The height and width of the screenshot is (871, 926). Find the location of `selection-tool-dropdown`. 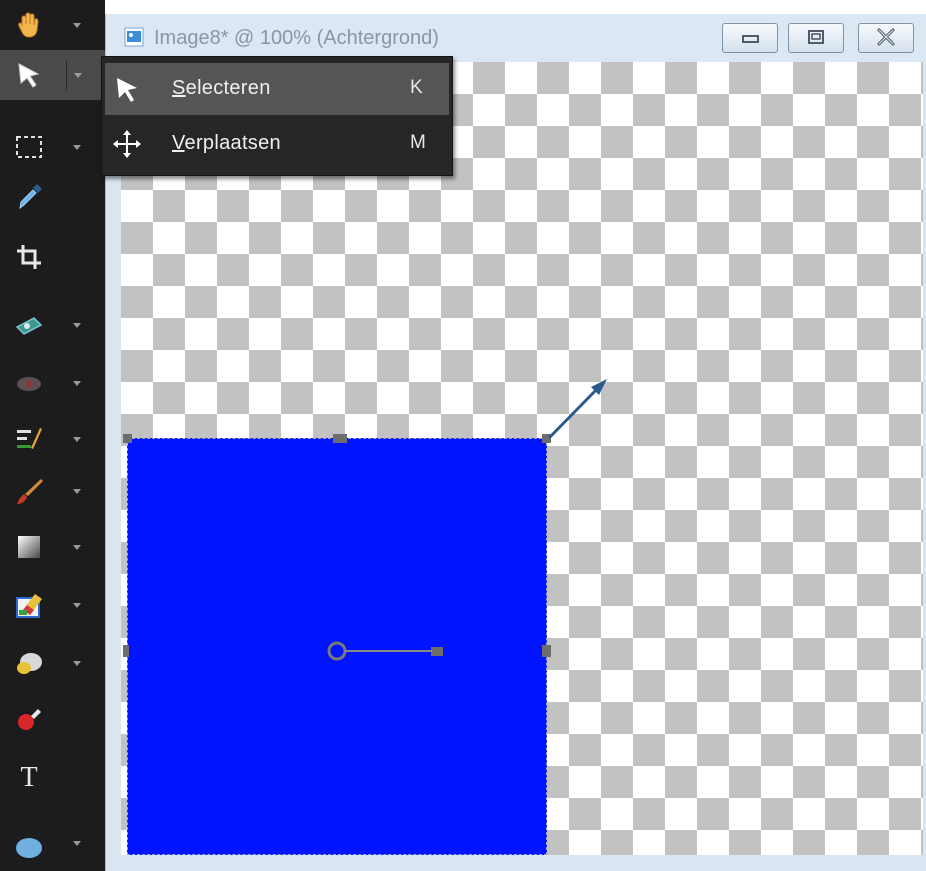

selection-tool-dropdown is located at coordinates (77, 147).